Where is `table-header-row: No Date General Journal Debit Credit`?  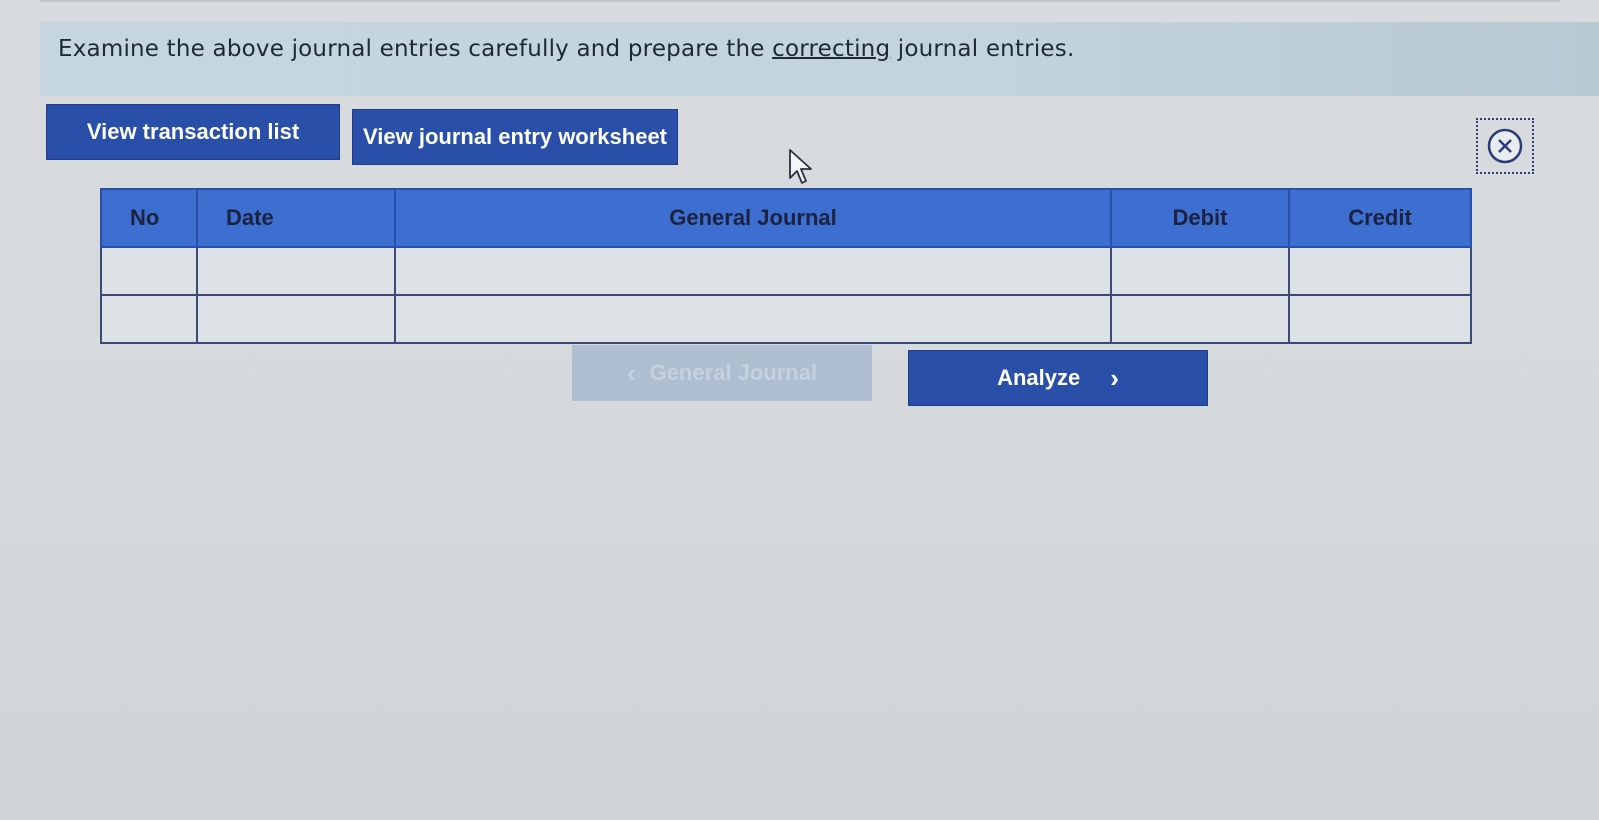 table-header-row: No Date General Journal Debit Credit is located at coordinates (786, 218).